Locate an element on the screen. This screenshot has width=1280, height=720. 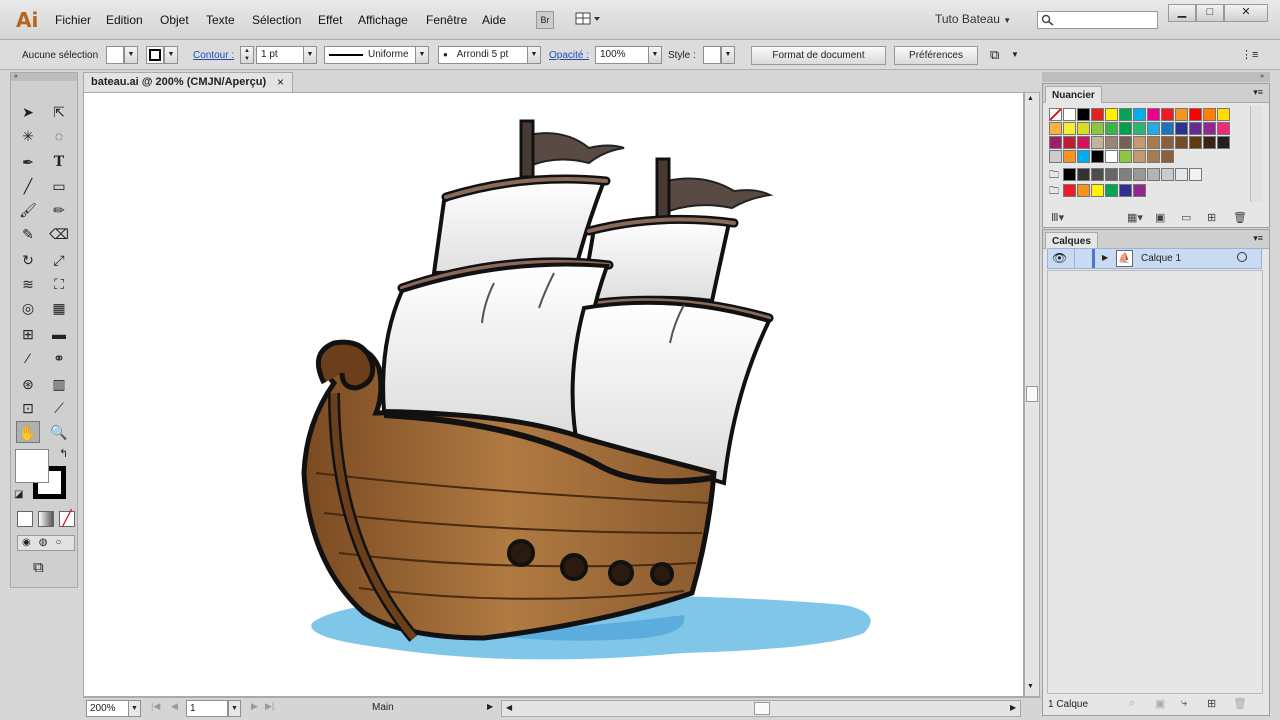
tab-calques: Calques is located at coordinates (1071, 240).